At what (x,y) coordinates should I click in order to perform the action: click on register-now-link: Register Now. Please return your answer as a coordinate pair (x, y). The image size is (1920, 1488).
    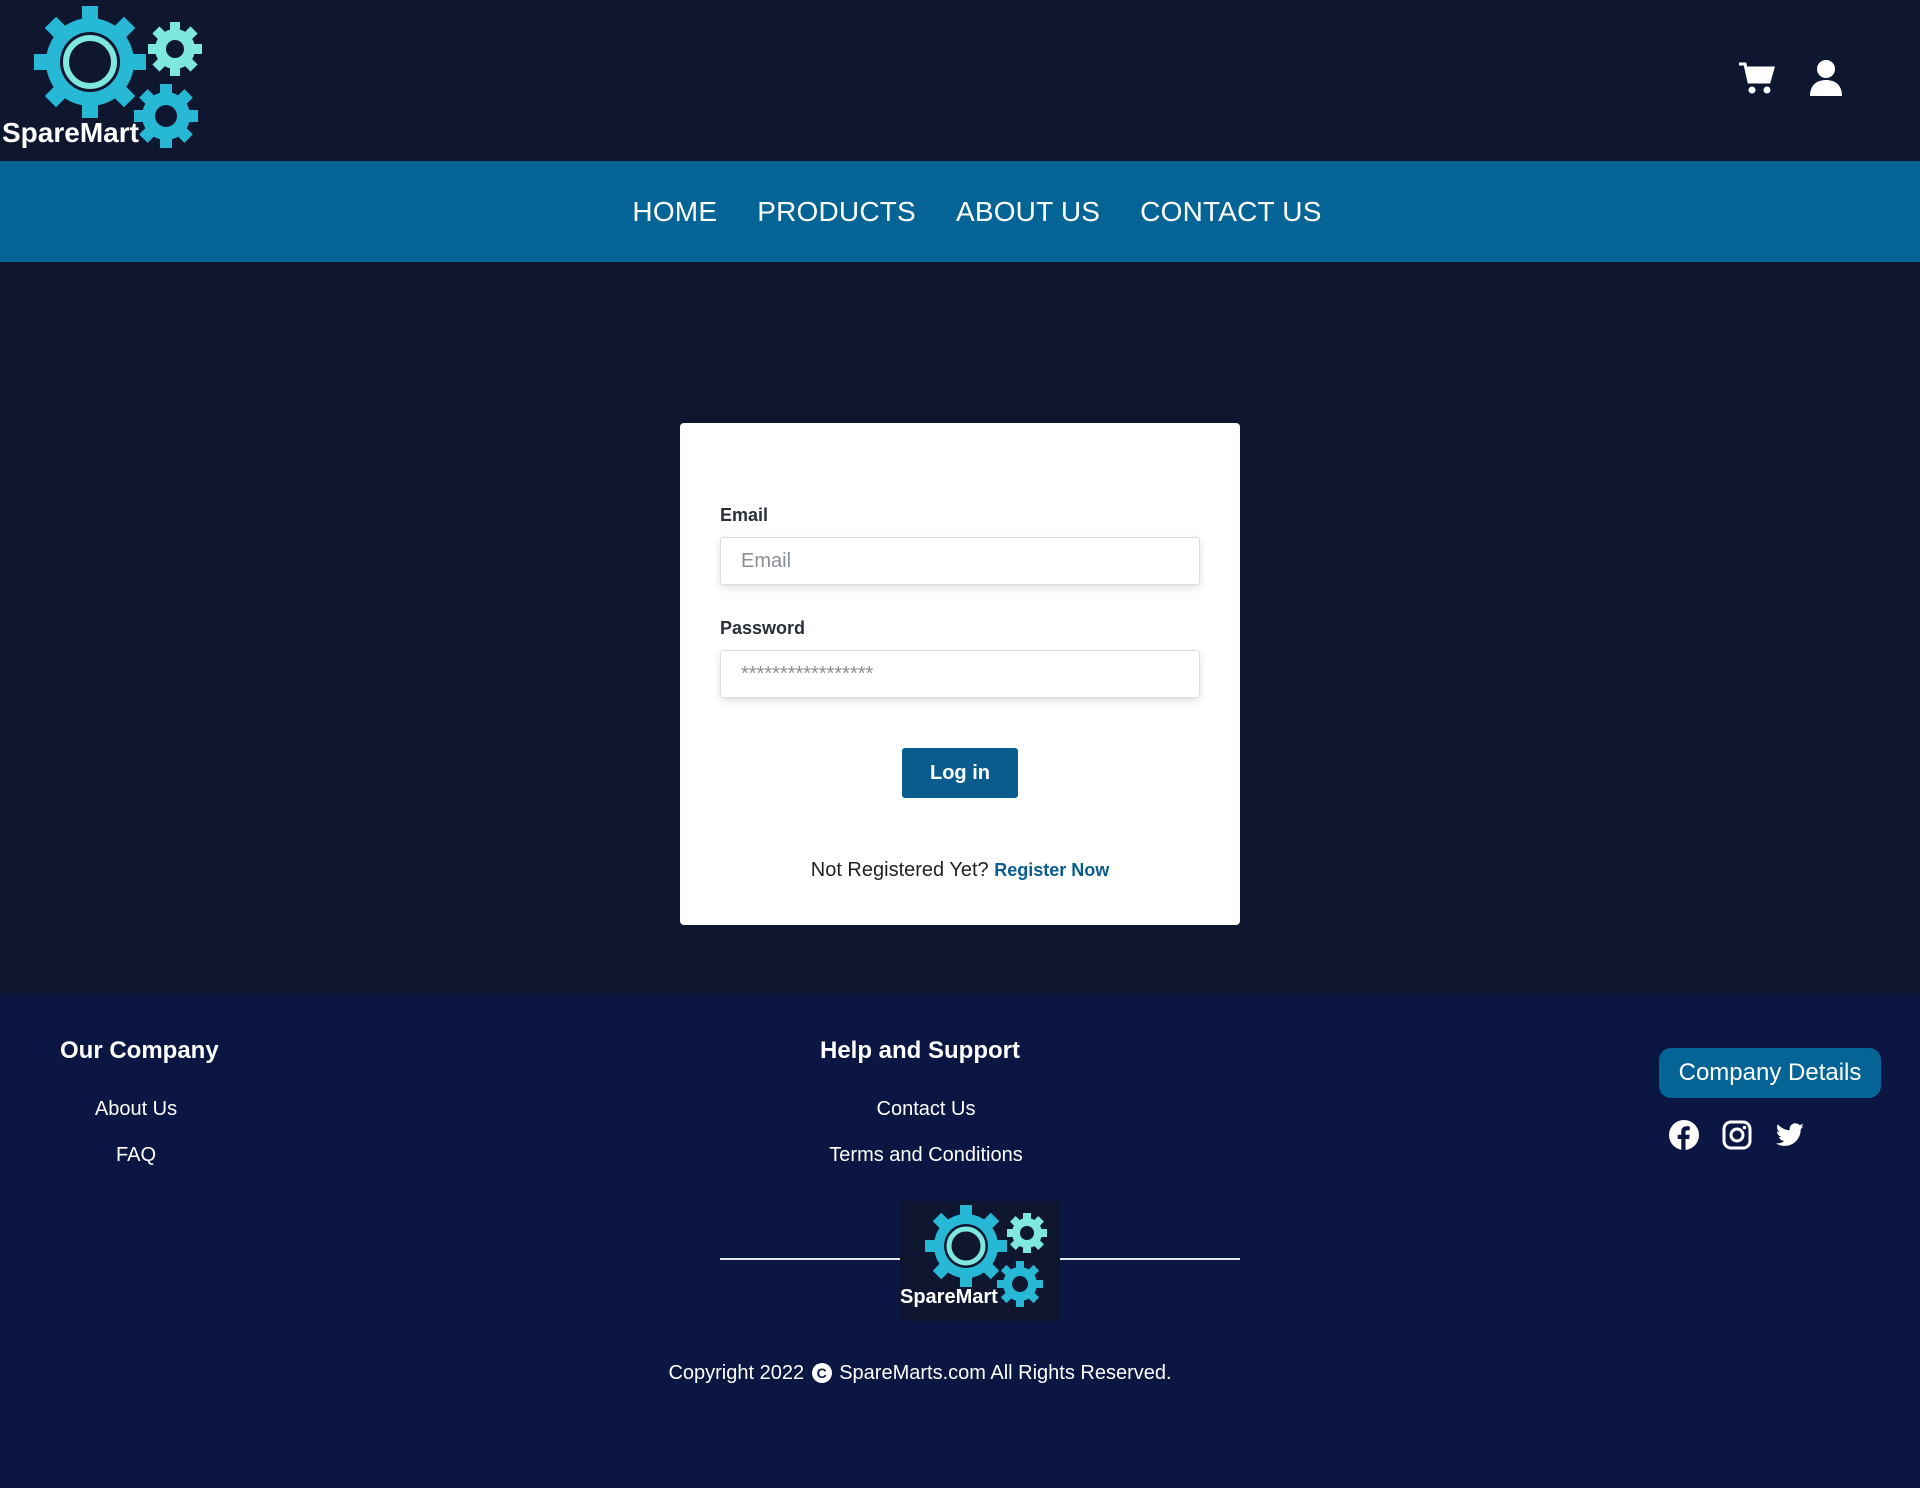
    Looking at the image, I should click on (1051, 870).